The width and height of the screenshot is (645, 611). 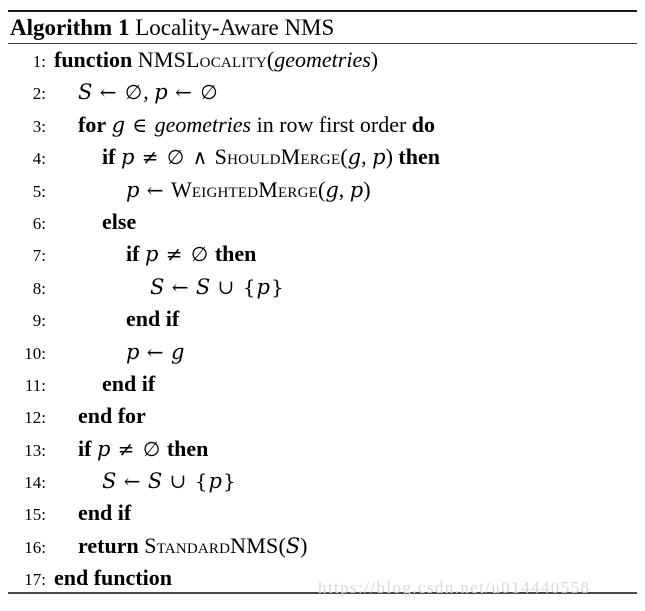 I want to click on token-op: ∪, so click(x=226, y=286).